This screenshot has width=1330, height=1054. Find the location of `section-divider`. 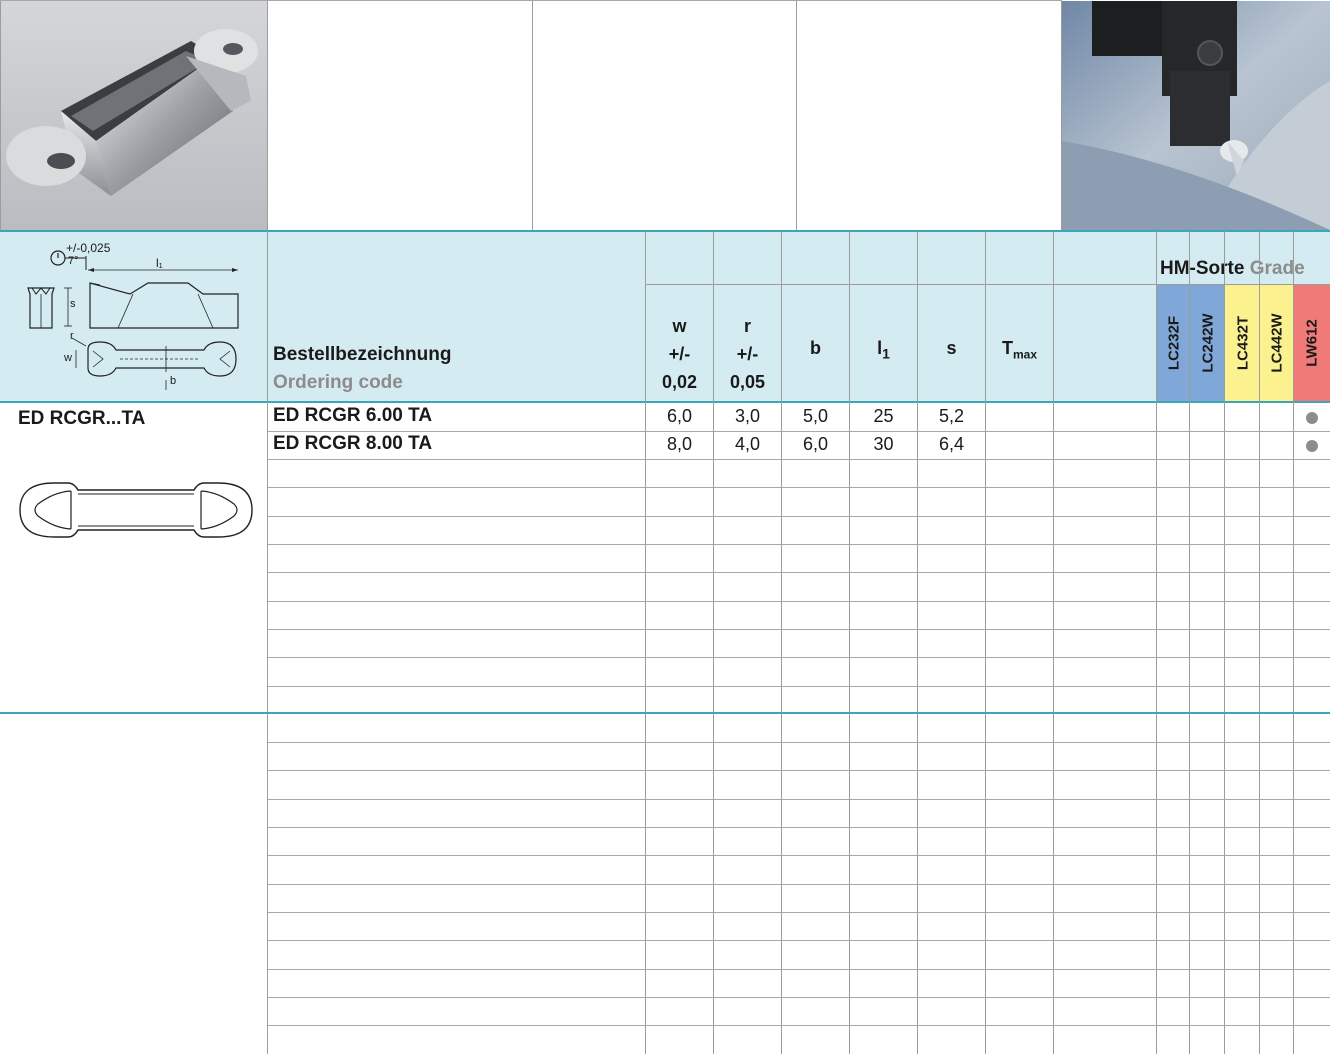

section-divider is located at coordinates (665, 713).